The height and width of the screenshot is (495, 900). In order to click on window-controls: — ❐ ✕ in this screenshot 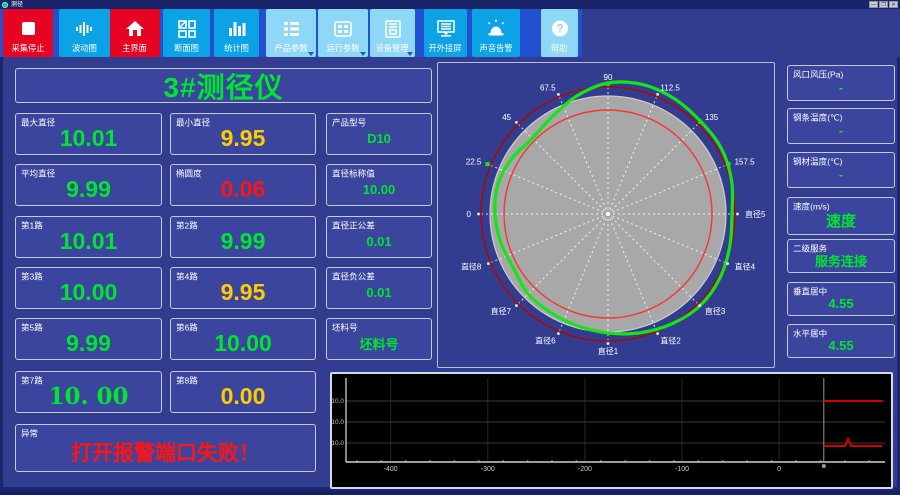, I will do `click(883, 4)`.